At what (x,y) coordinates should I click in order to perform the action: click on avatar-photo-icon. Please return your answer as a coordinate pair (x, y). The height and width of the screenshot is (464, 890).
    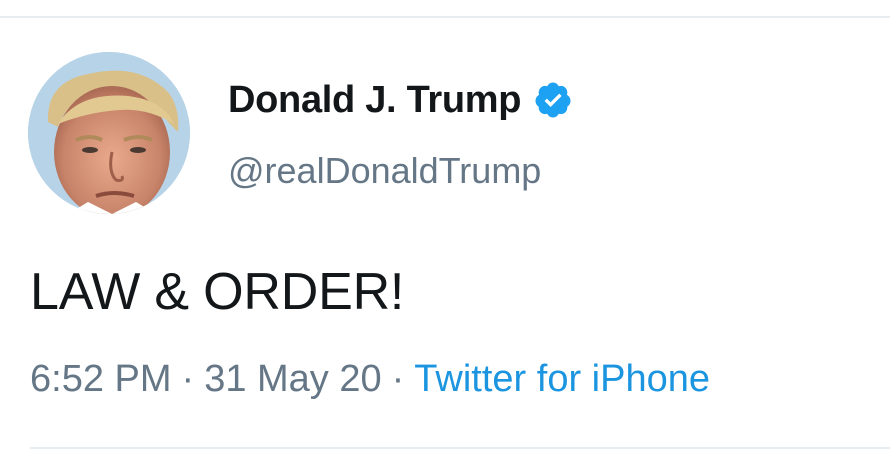
    Looking at the image, I should click on (109, 133).